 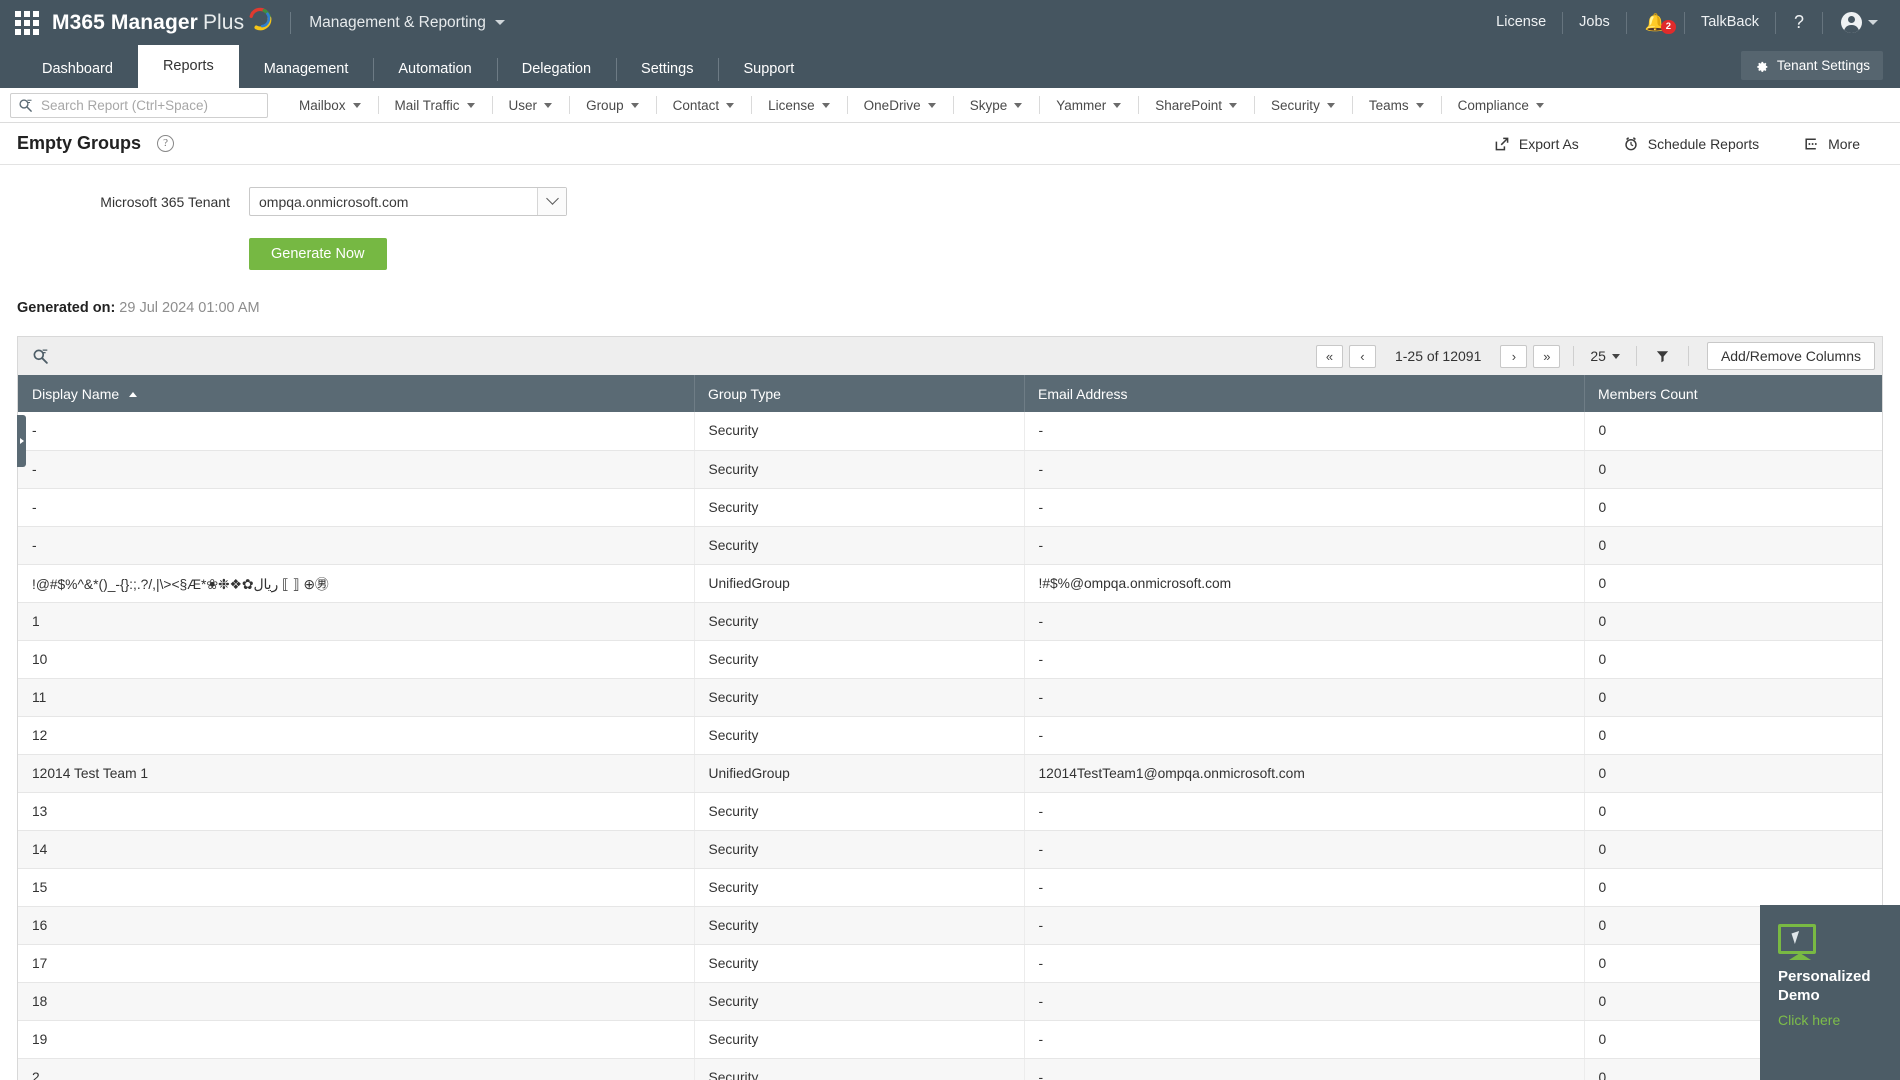 I want to click on notifications-button: 🔔 2, so click(x=1655, y=24).